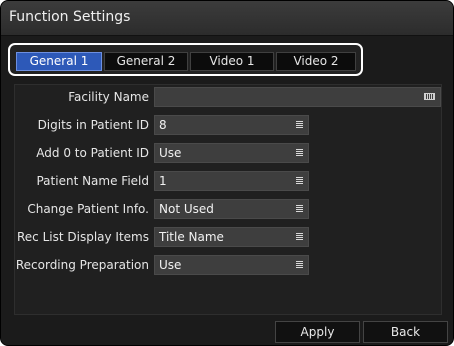 The width and height of the screenshot is (454, 346). I want to click on tab-video-1: Video 1, so click(232, 61).